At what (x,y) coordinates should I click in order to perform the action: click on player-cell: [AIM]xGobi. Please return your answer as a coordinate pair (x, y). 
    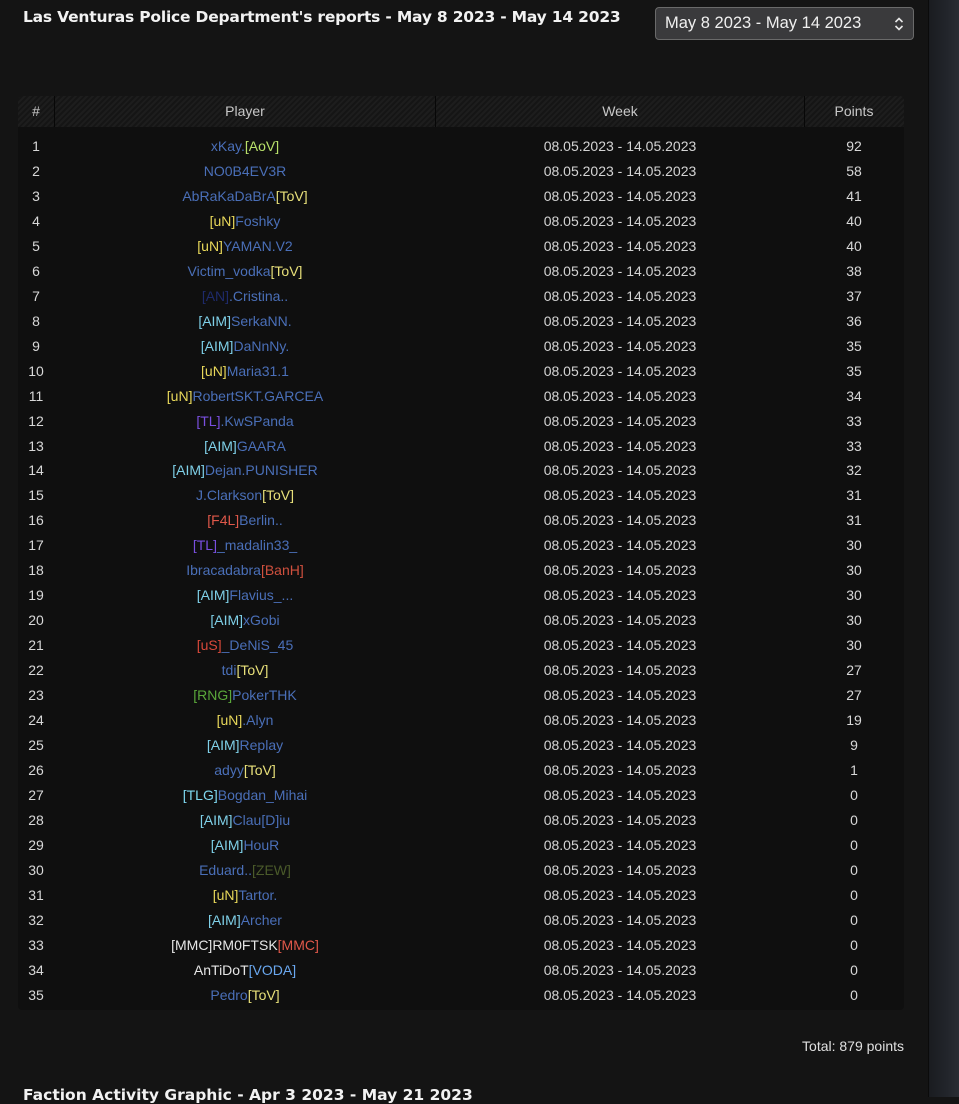
    Looking at the image, I should click on (245, 620).